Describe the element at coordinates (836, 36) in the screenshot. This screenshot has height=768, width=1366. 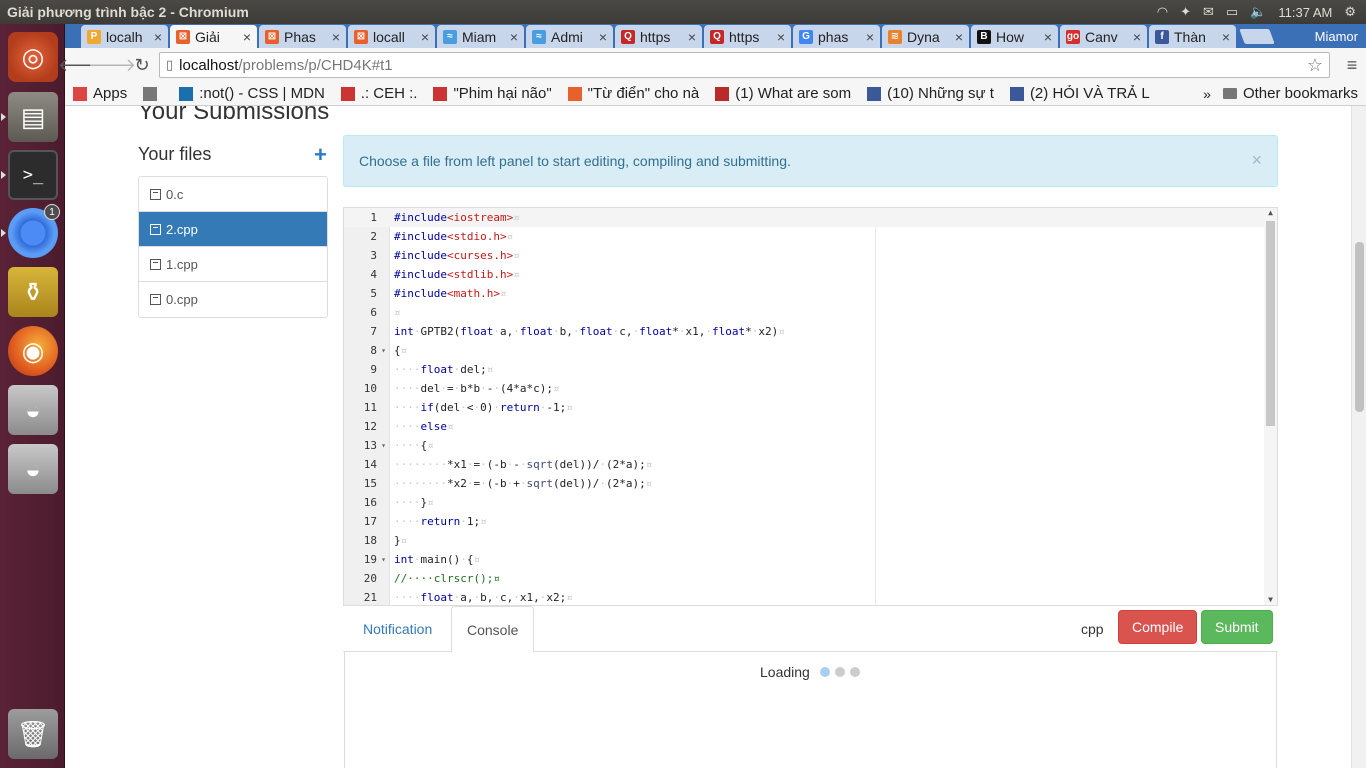
I see `browser-tab: Gphas ×` at that location.